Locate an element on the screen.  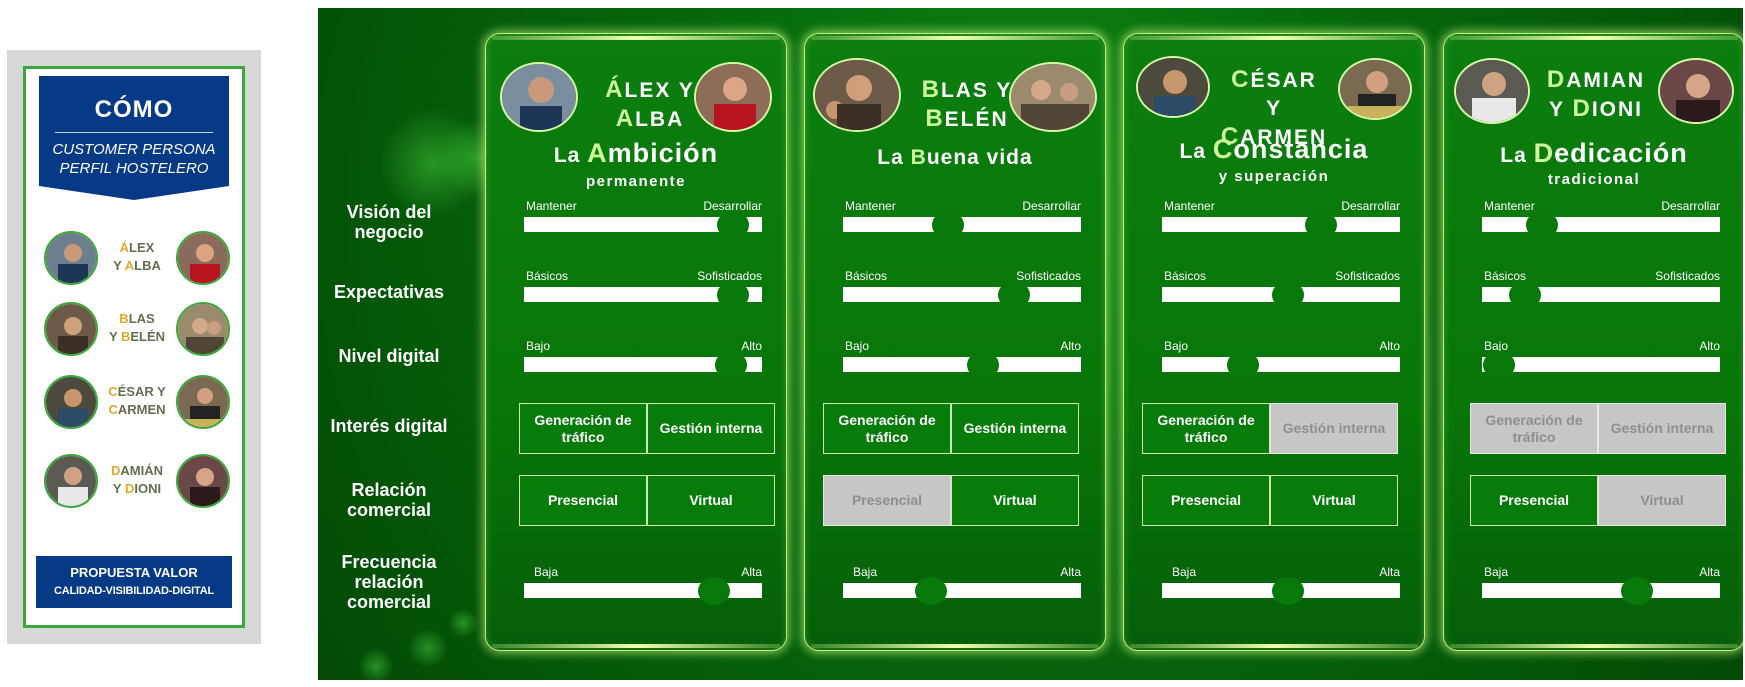
persona-tagline: La Buena vida is located at coordinates (955, 158).